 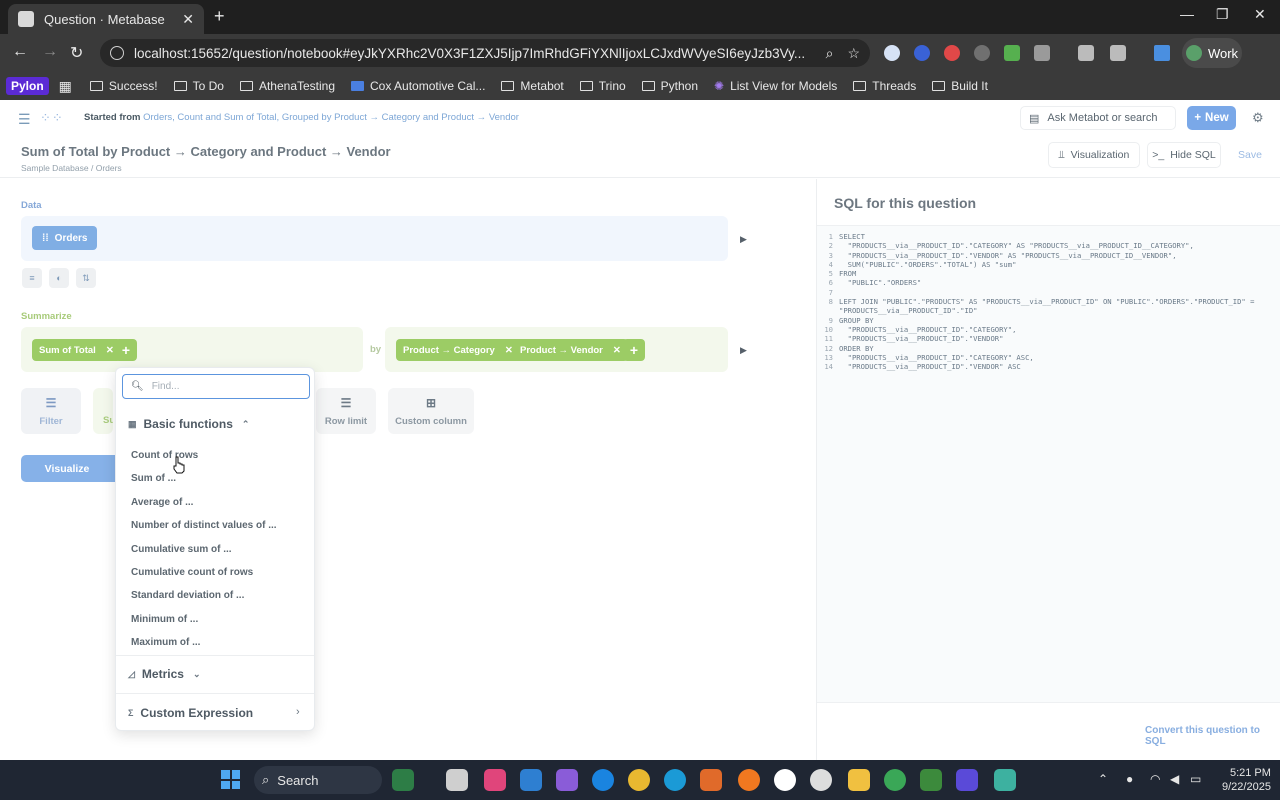 What do you see at coordinates (298, 712) in the screenshot?
I see `chevron-right-icon: ›` at bounding box center [298, 712].